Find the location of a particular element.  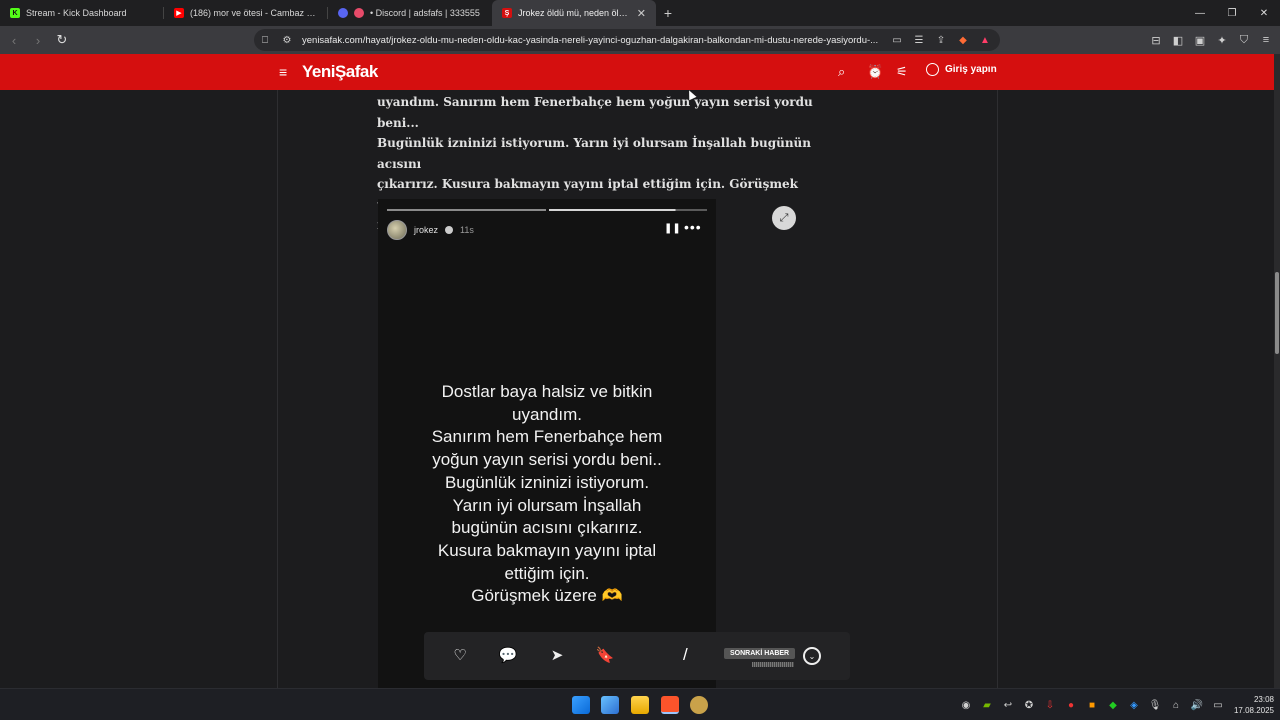

minimize-icon: — is located at coordinates (1200, 13).